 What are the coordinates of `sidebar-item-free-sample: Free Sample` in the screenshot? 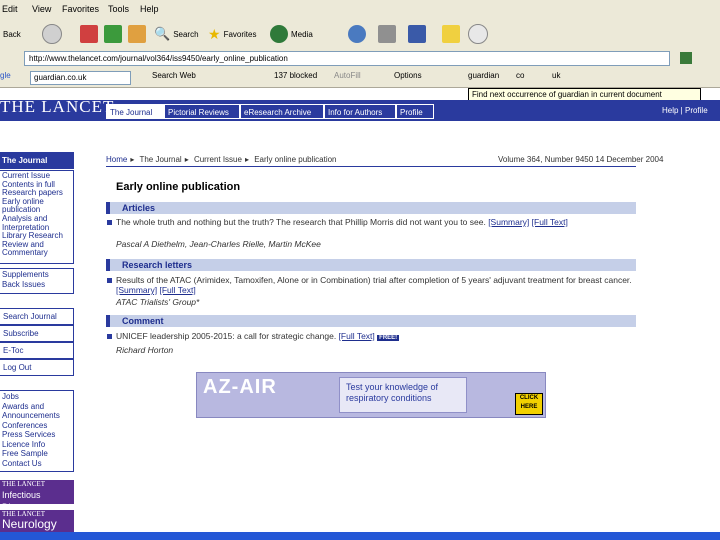 It's located at (36, 454).